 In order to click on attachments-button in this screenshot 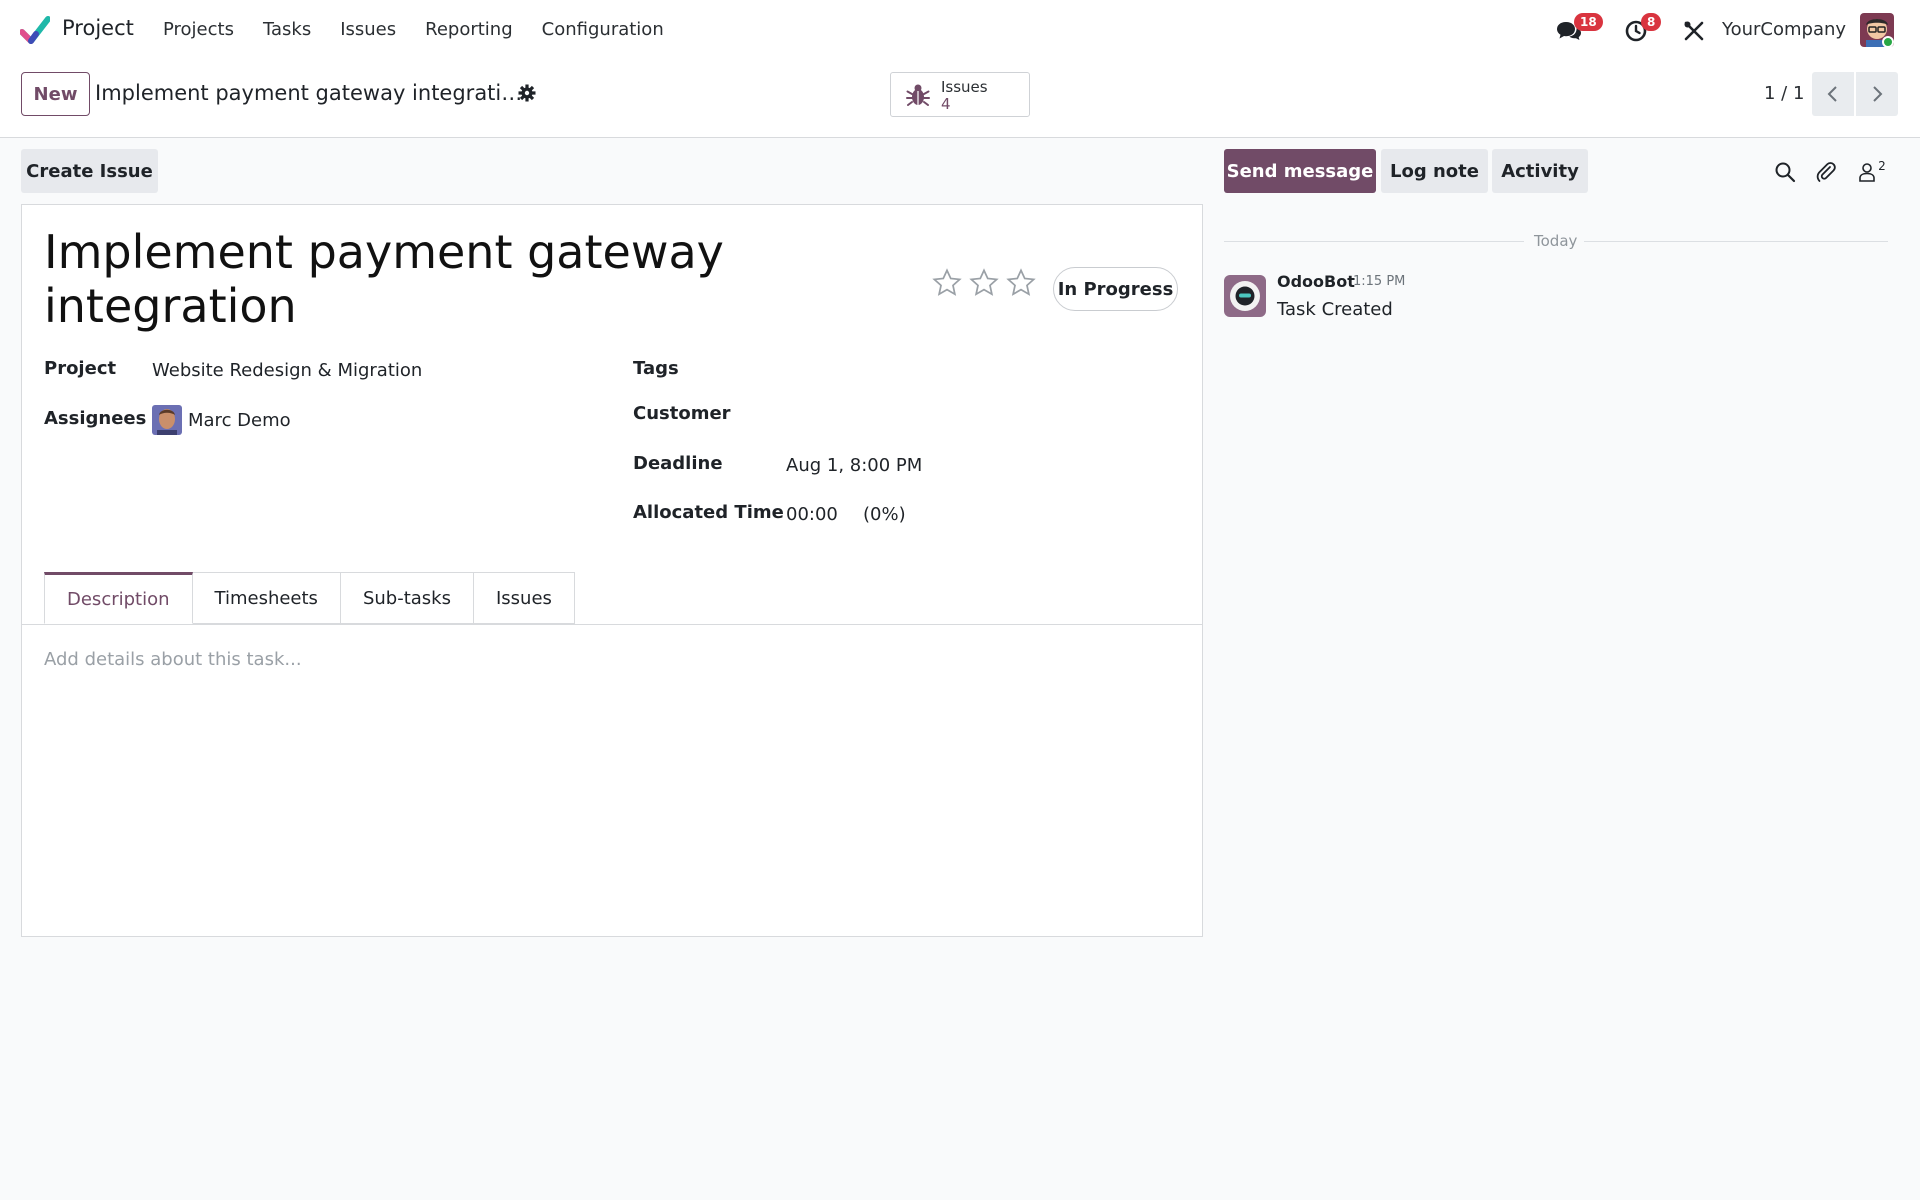, I will do `click(1826, 172)`.